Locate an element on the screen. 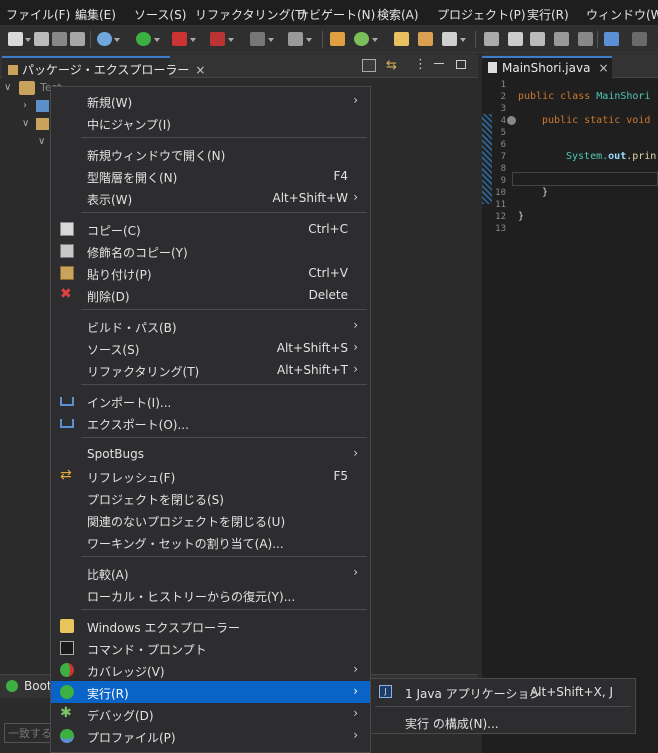 The image size is (658, 753). submenu-item-shortcut: Alt+Shift+X, J is located at coordinates (571, 692).